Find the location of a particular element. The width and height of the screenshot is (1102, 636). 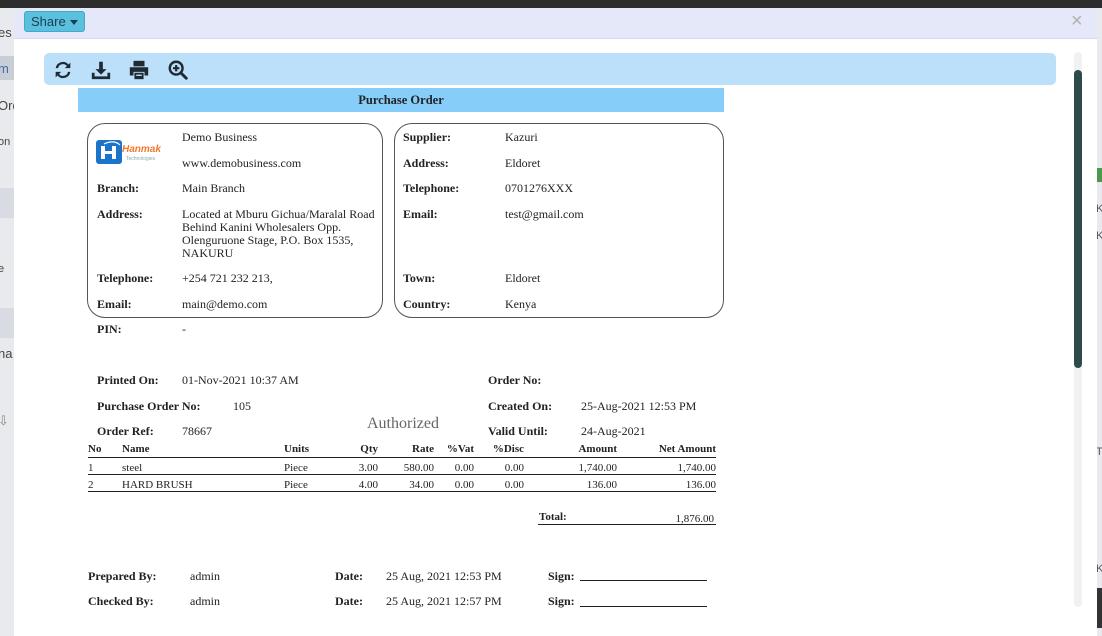

cell-net-amount: 136.00 is located at coordinates (666, 483).